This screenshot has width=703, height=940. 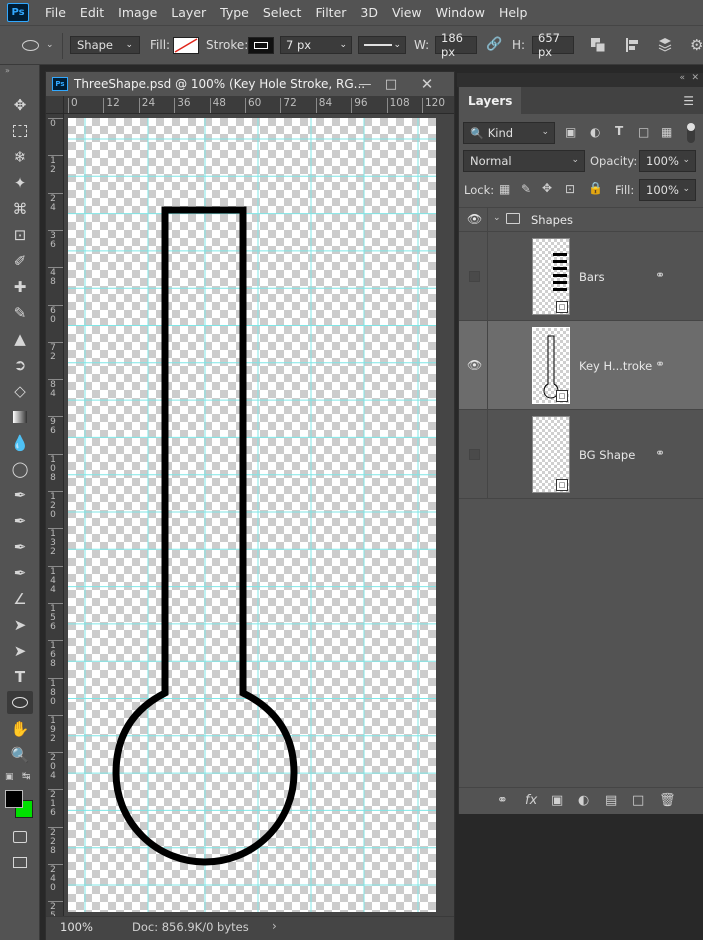 What do you see at coordinates (20, 546) in the screenshot?
I see `add-anchor-point-tool-icon: ✒` at bounding box center [20, 546].